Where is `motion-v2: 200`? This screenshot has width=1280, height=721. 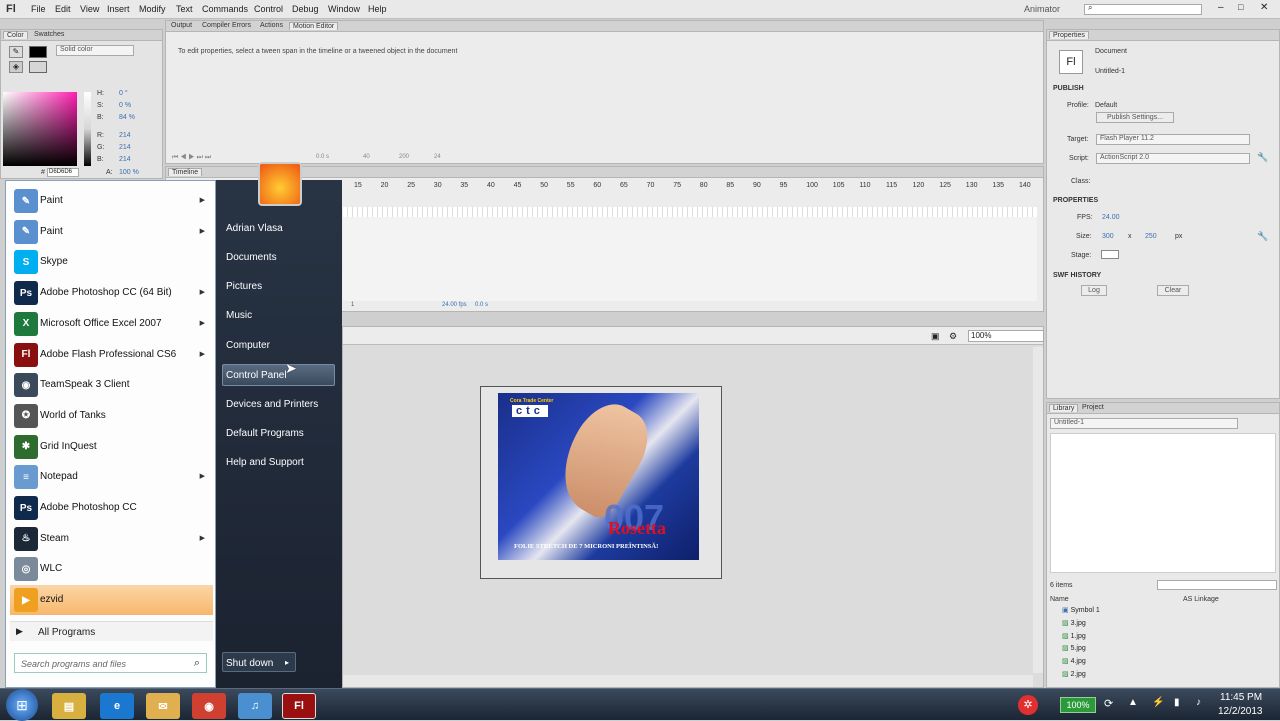 motion-v2: 200 is located at coordinates (404, 157).